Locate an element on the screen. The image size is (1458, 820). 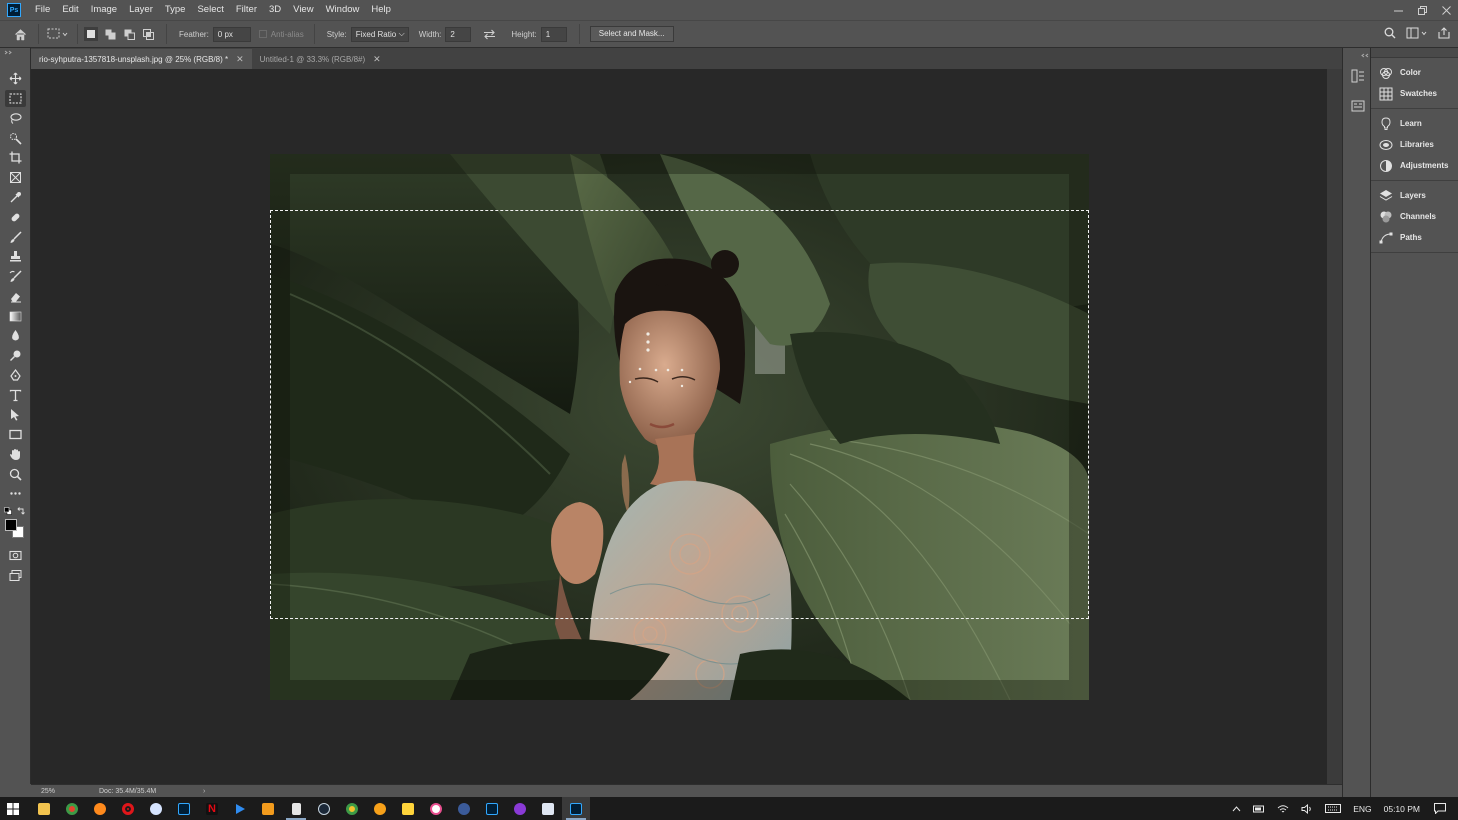
anti-alias-checkbox: Anti-alias is located at coordinates (281, 34).